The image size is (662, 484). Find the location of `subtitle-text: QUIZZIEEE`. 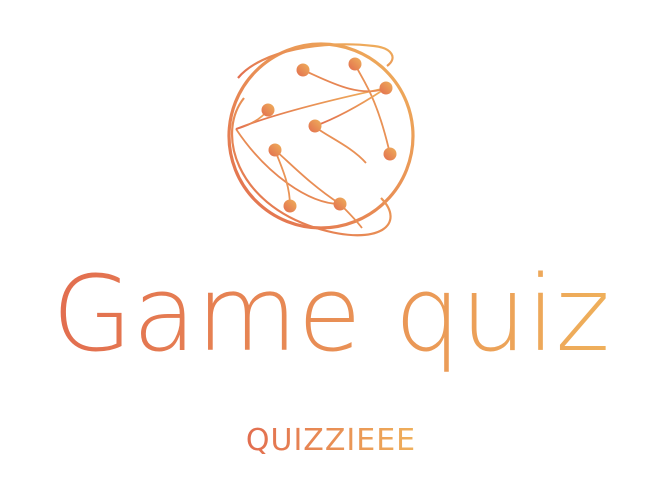

subtitle-text: QUIZZIEEE is located at coordinates (331, 440).